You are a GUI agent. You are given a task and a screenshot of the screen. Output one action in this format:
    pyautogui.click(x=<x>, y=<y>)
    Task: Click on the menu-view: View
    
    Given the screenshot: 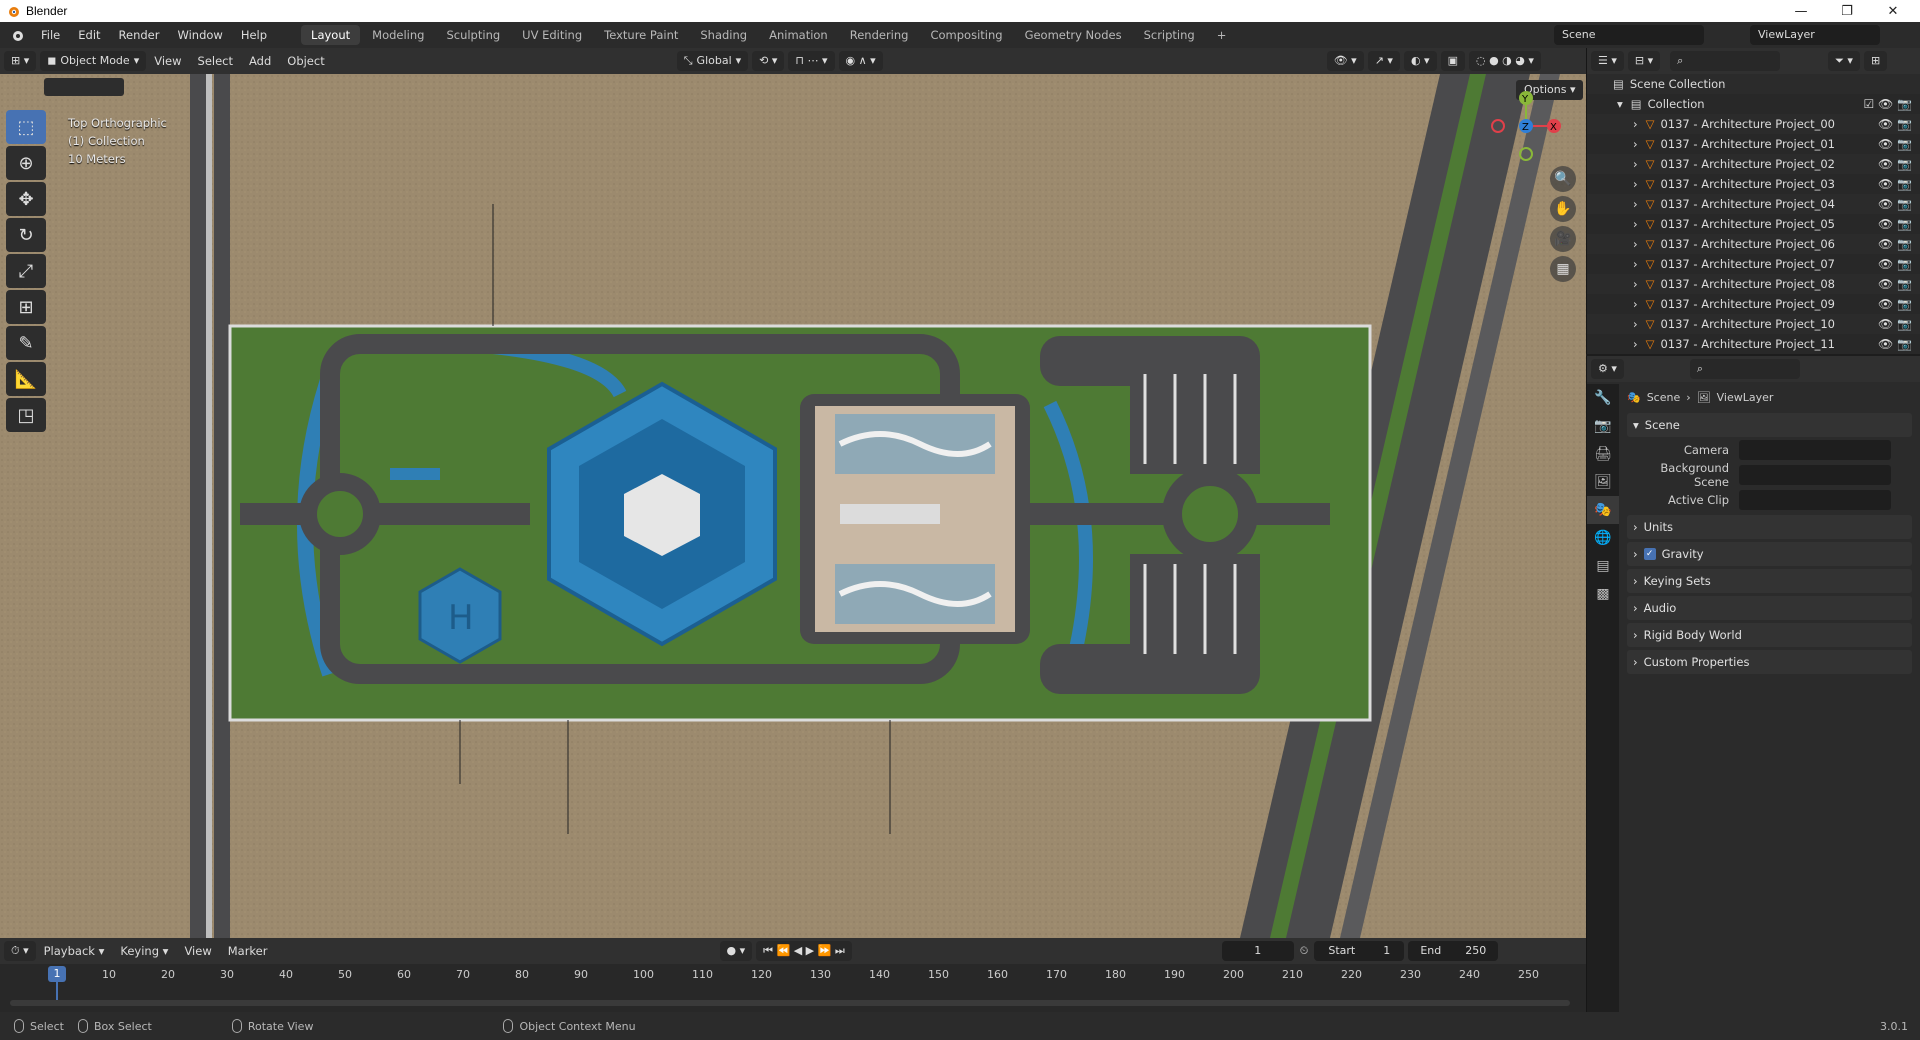 What is the action you would take?
    pyautogui.click(x=167, y=61)
    